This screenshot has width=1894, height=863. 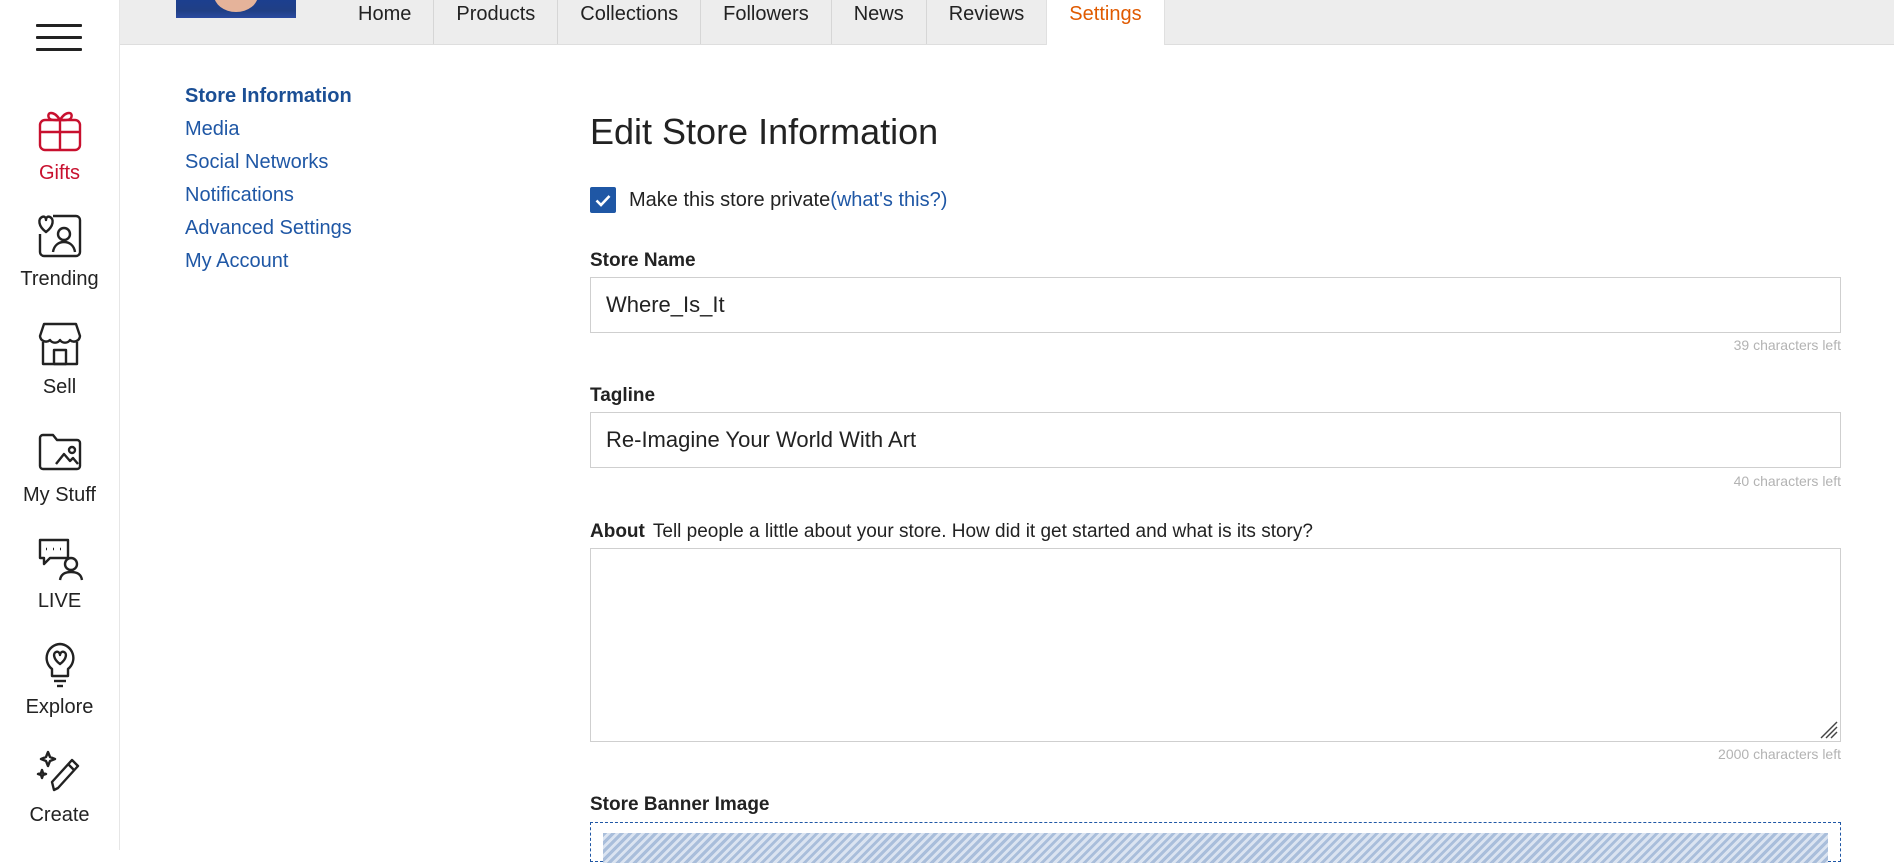 What do you see at coordinates (628, 22) in the screenshot?
I see `tab-collections: Collections` at bounding box center [628, 22].